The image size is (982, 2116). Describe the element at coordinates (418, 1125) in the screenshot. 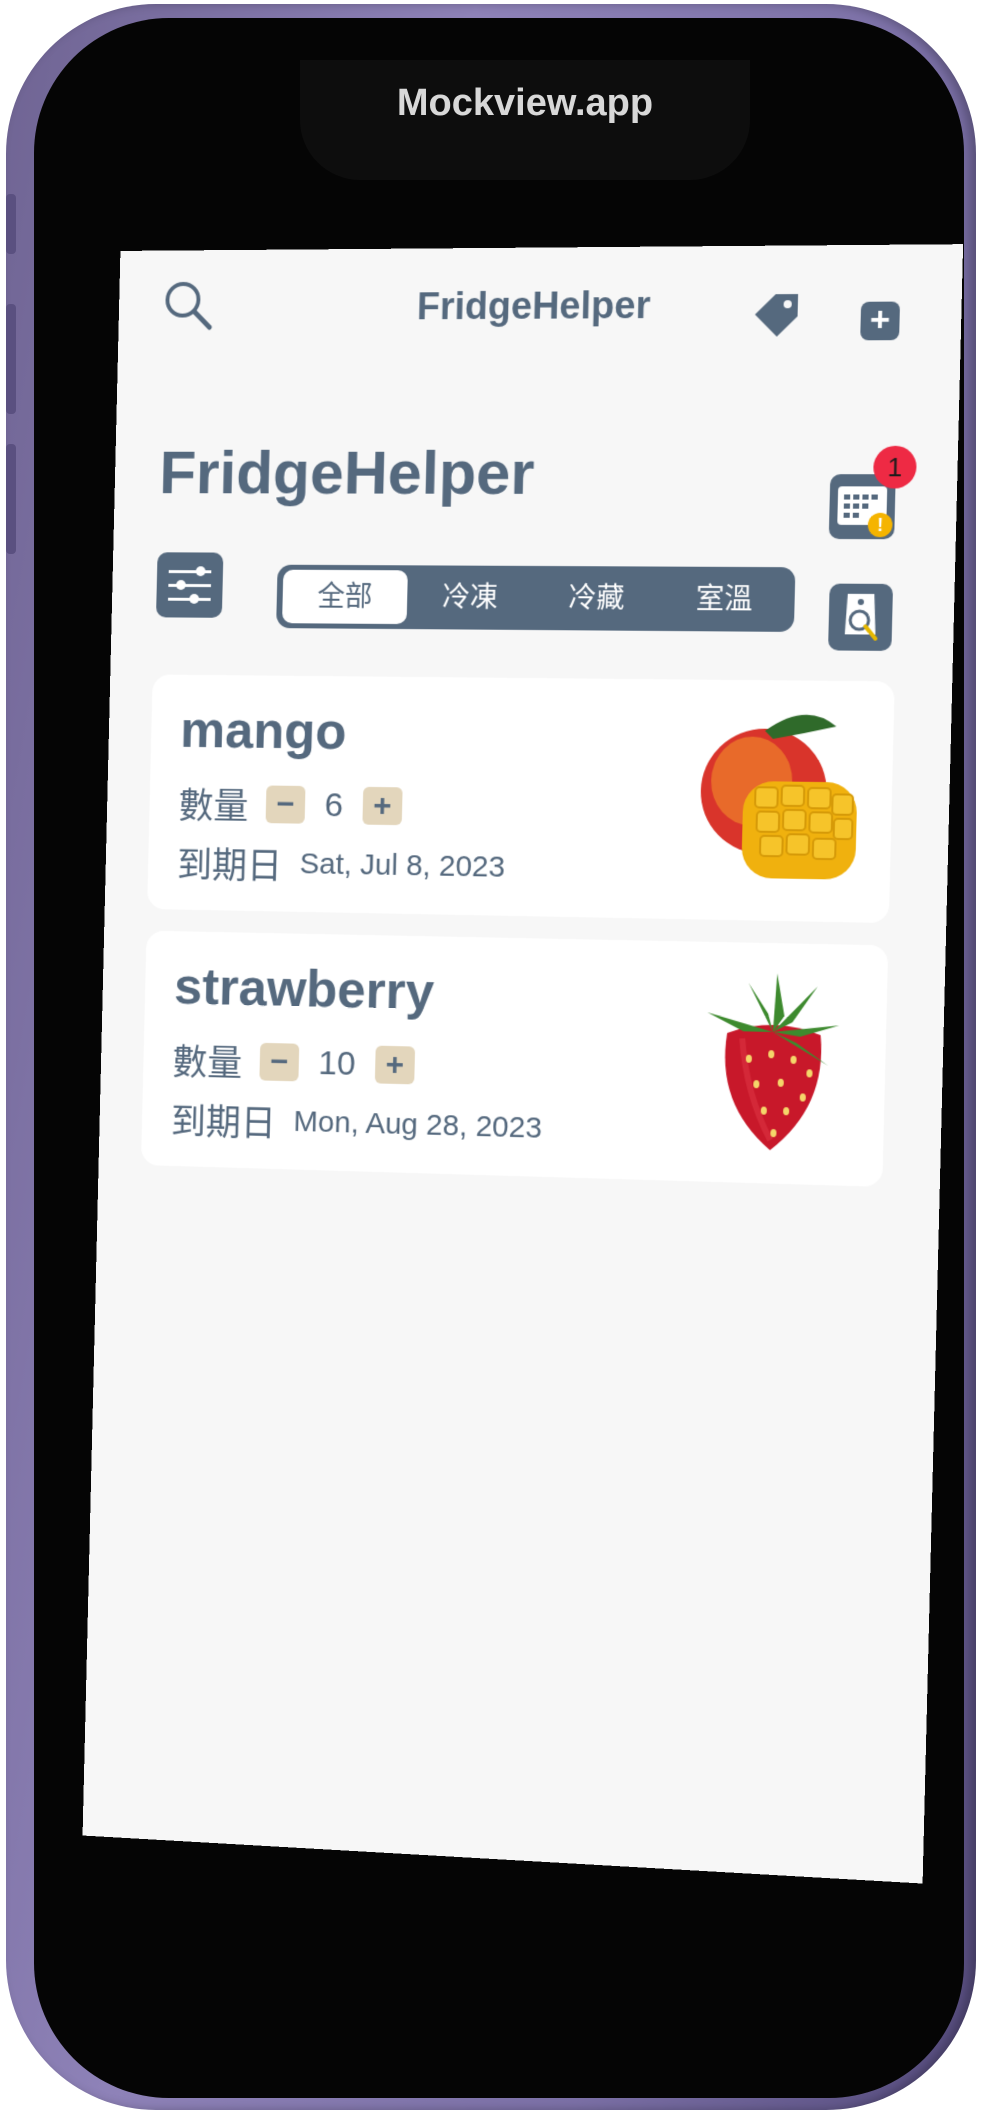

I see `expiry-date: Mon, Aug 28, 2023` at that location.